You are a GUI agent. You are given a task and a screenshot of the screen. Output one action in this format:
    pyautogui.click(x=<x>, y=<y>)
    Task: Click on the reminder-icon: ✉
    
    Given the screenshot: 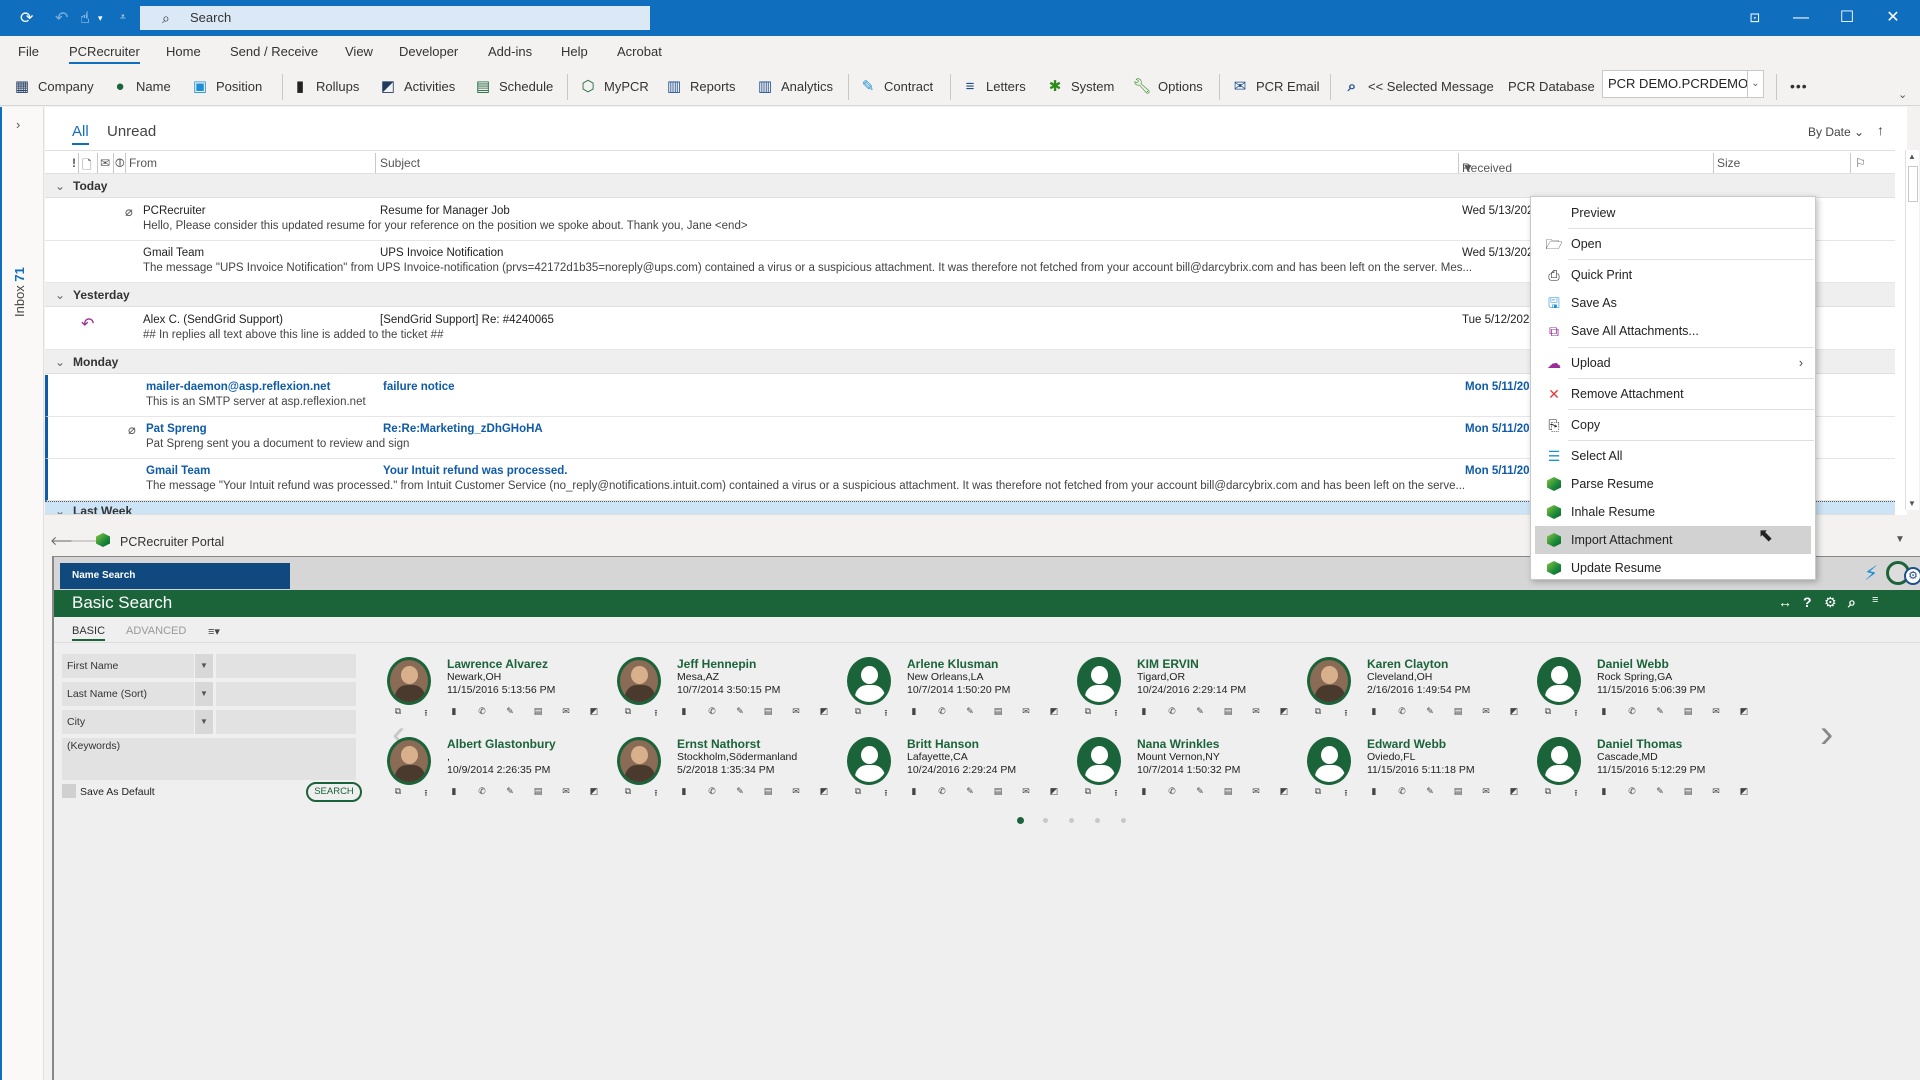 What is the action you would take?
    pyautogui.click(x=105, y=163)
    